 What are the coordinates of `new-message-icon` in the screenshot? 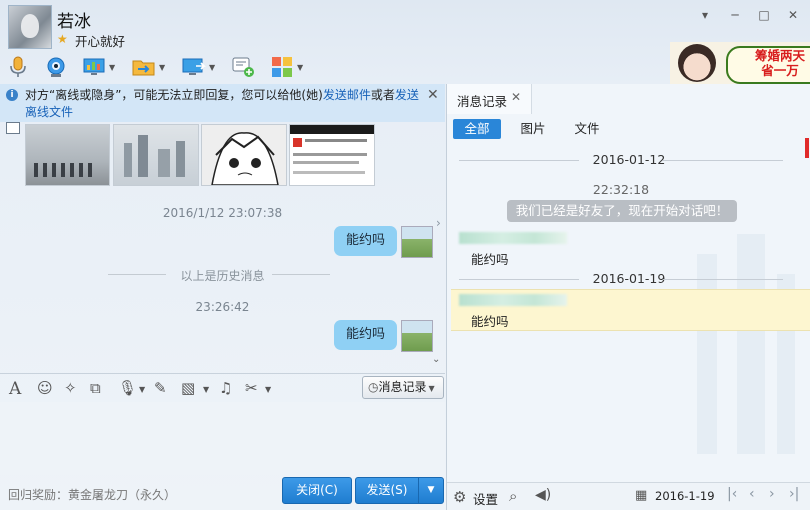 It's located at (244, 67).